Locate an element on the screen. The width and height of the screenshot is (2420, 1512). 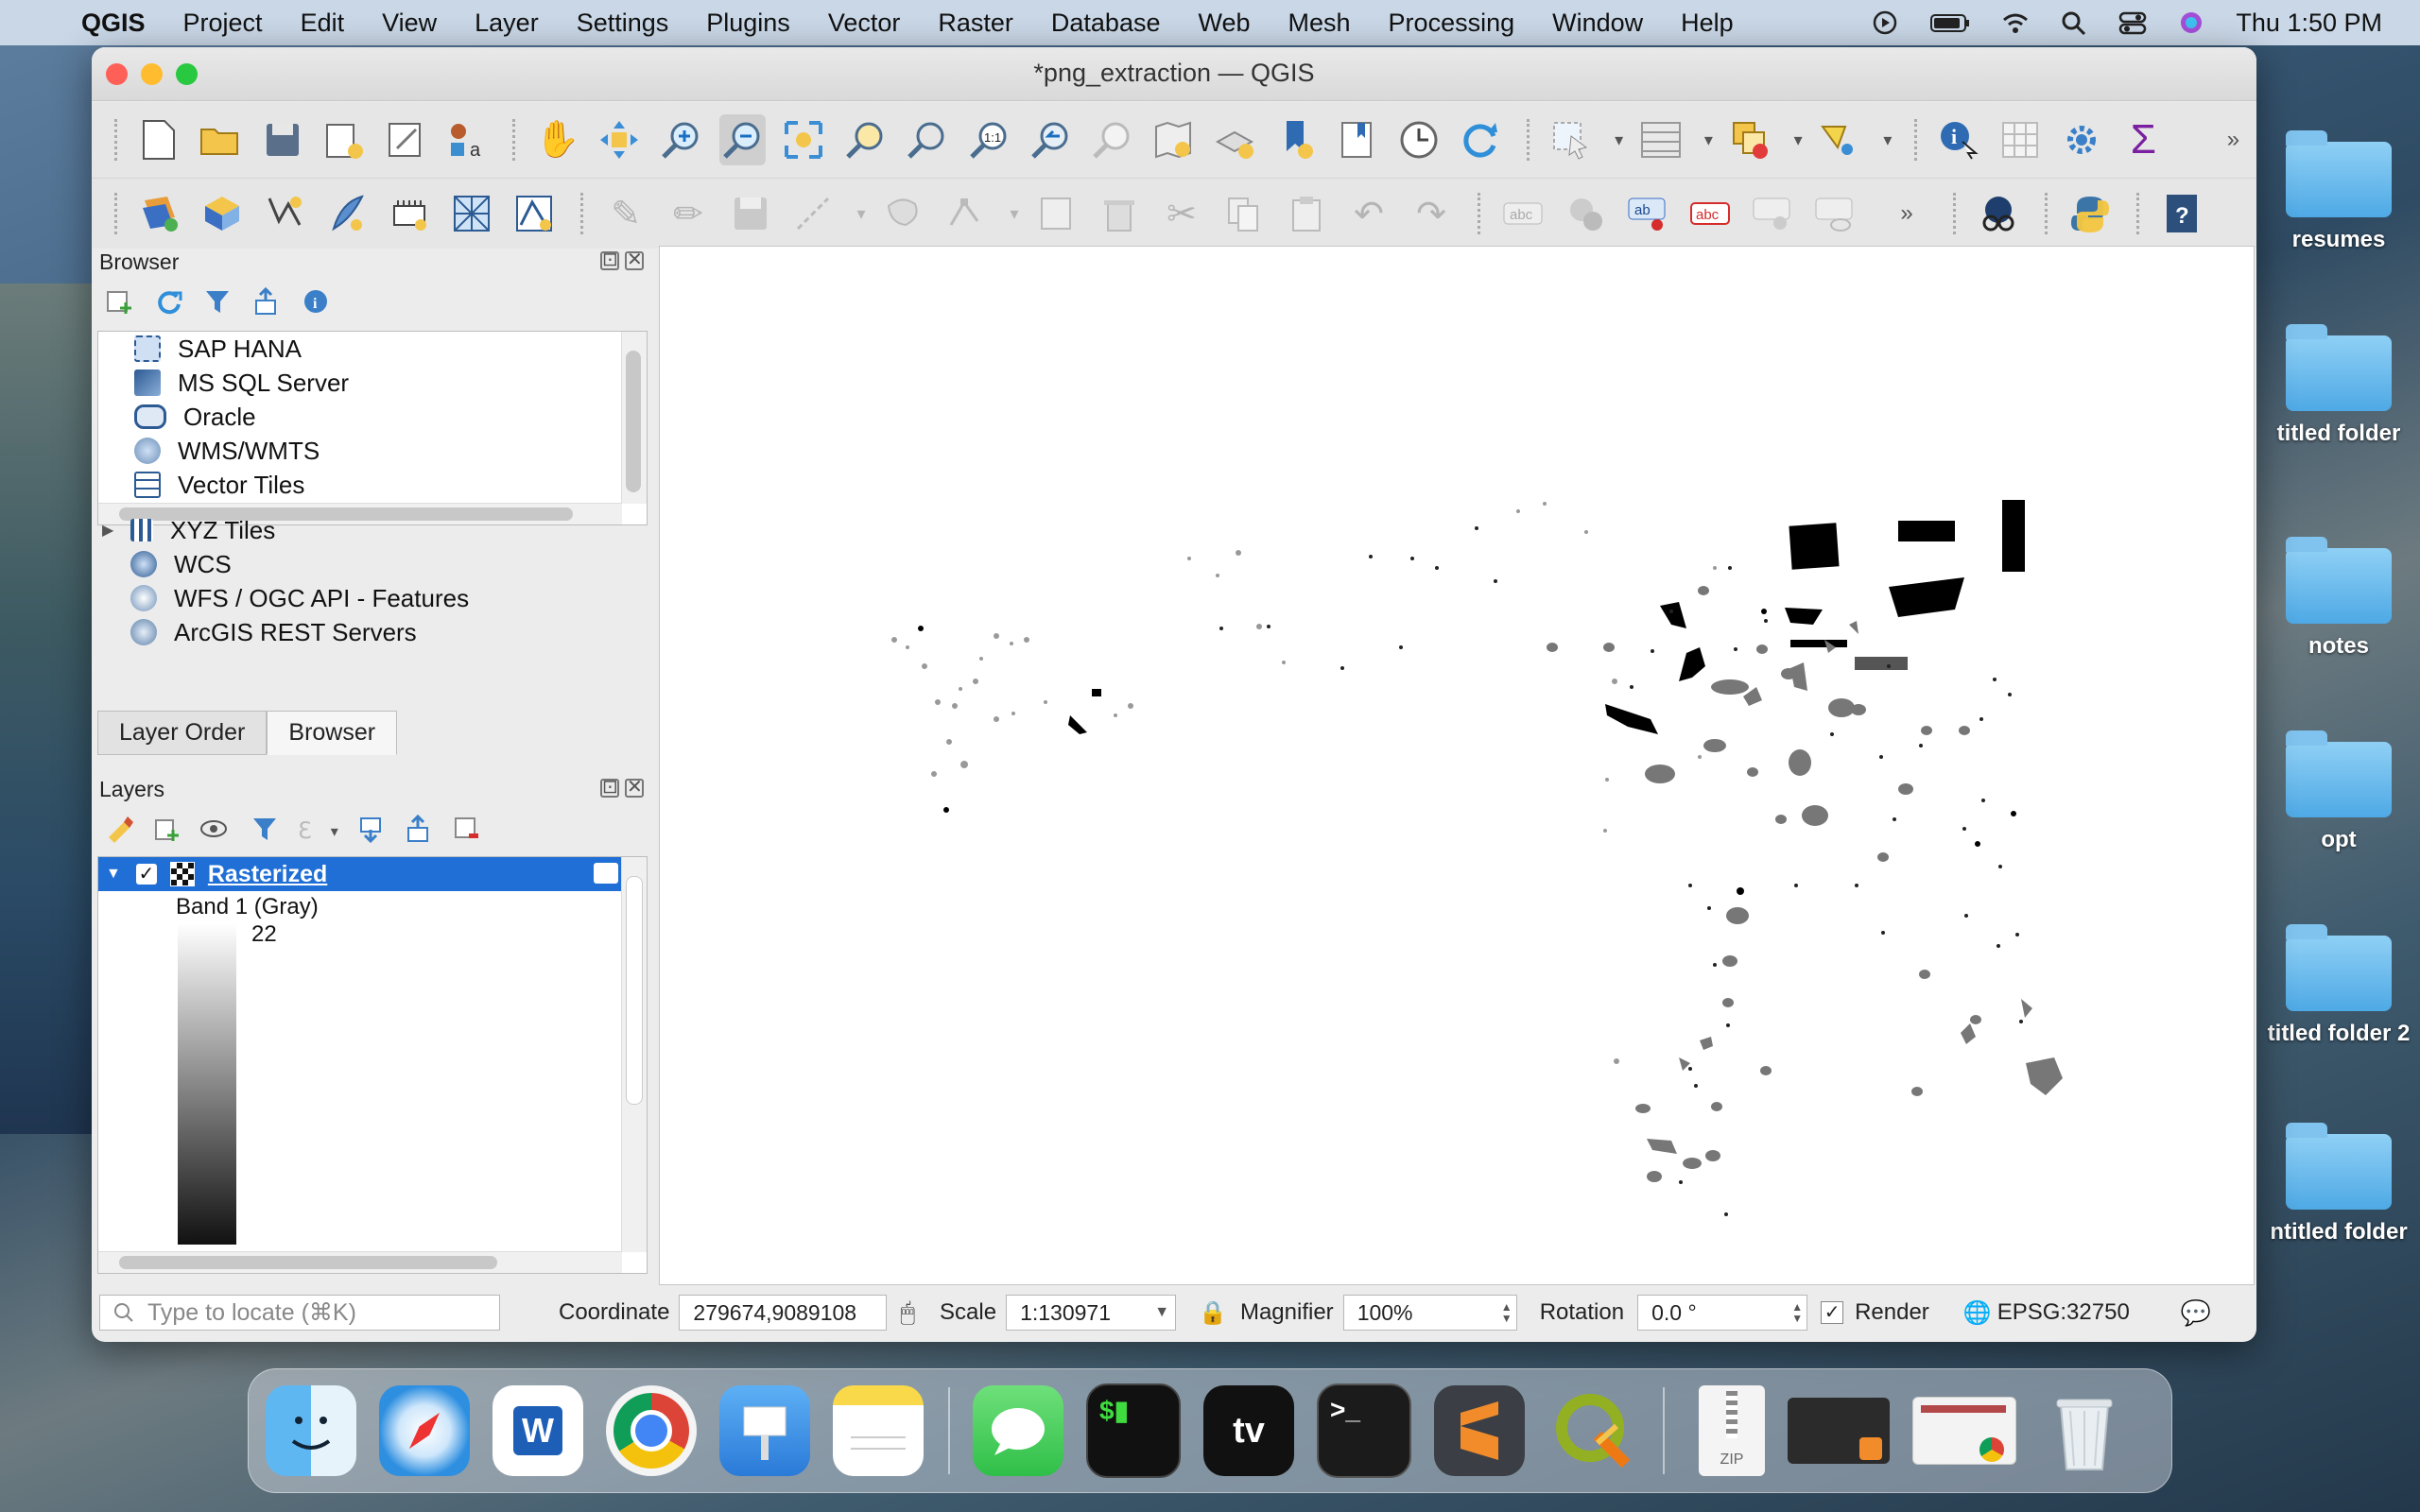
close-panel-icon: ✕ is located at coordinates (634, 260).